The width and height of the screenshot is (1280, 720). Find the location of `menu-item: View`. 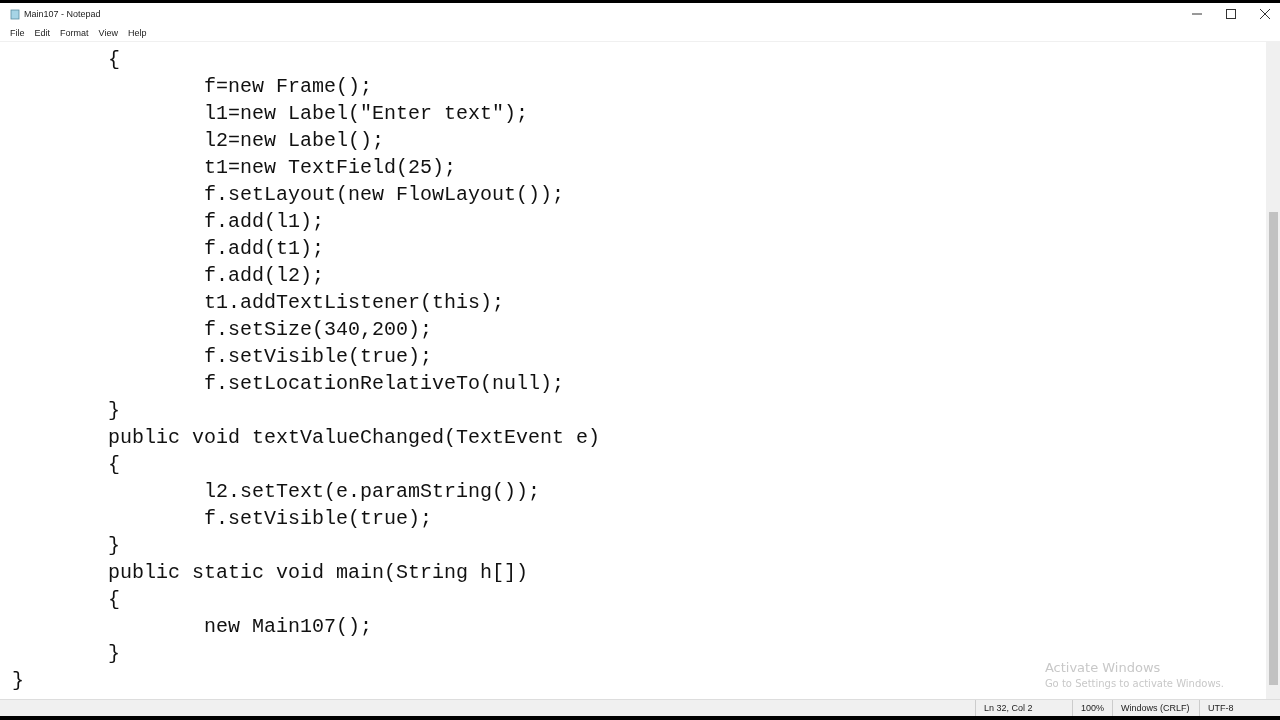

menu-item: View is located at coordinates (108, 33).